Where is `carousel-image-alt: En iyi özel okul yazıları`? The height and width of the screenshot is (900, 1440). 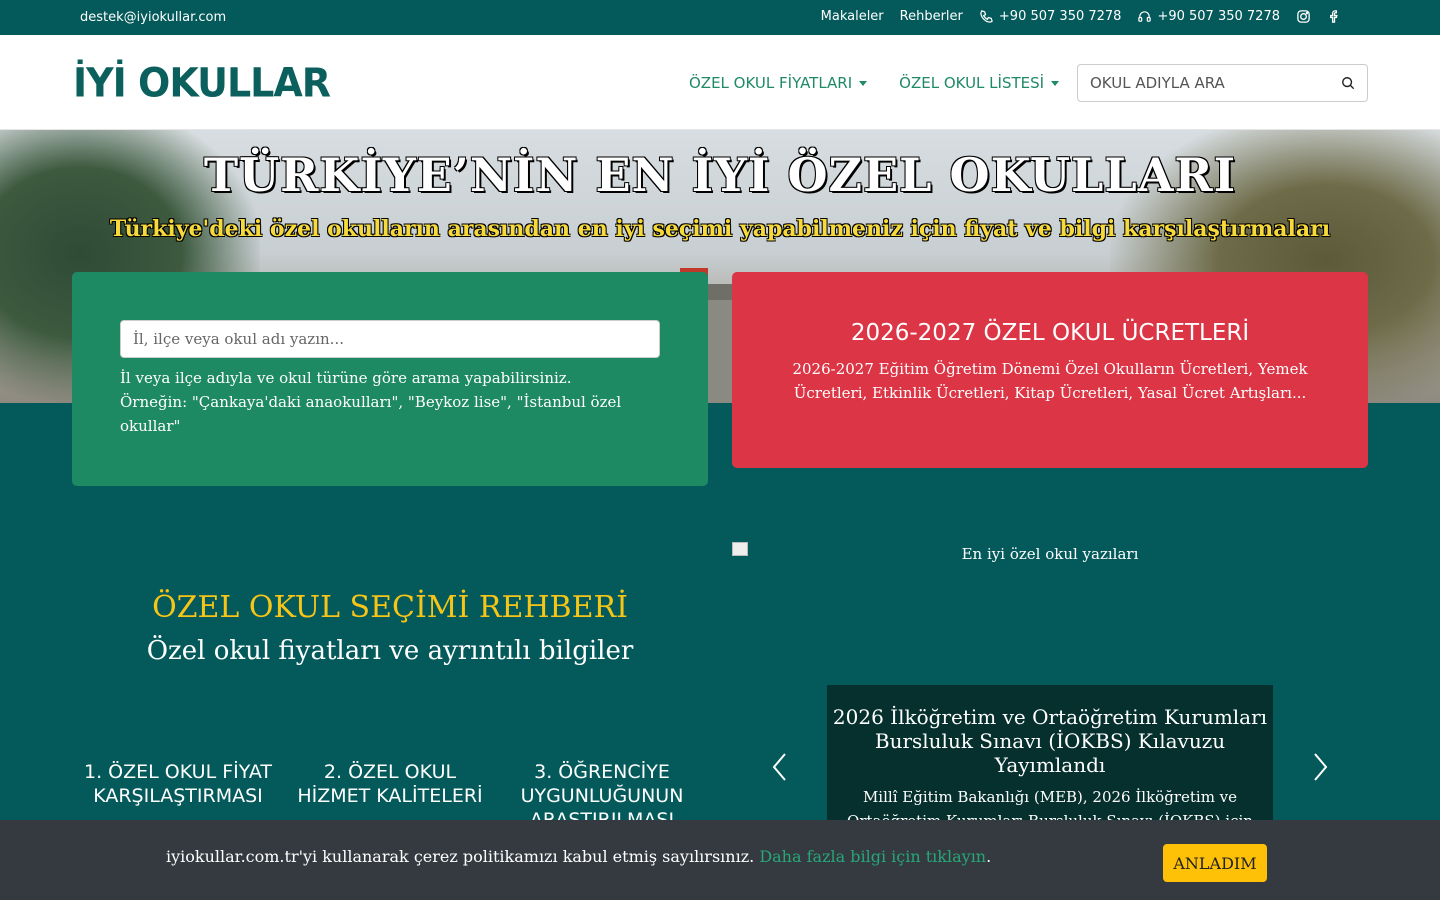 carousel-image-alt: En iyi özel okul yazıları is located at coordinates (1050, 554).